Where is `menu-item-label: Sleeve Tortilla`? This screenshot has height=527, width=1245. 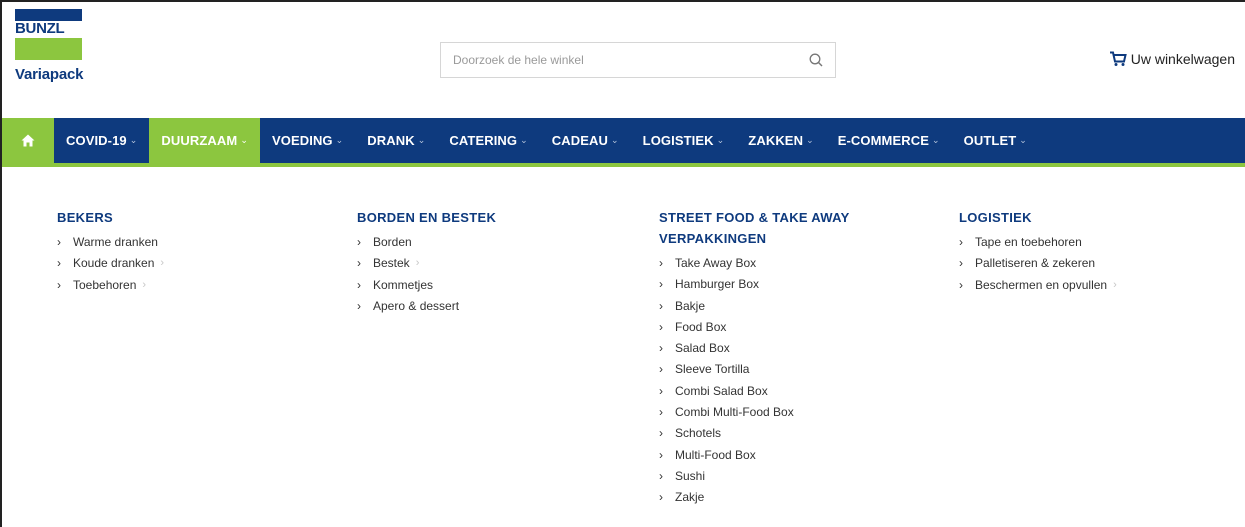
menu-item-label: Sleeve Tortilla is located at coordinates (712, 369).